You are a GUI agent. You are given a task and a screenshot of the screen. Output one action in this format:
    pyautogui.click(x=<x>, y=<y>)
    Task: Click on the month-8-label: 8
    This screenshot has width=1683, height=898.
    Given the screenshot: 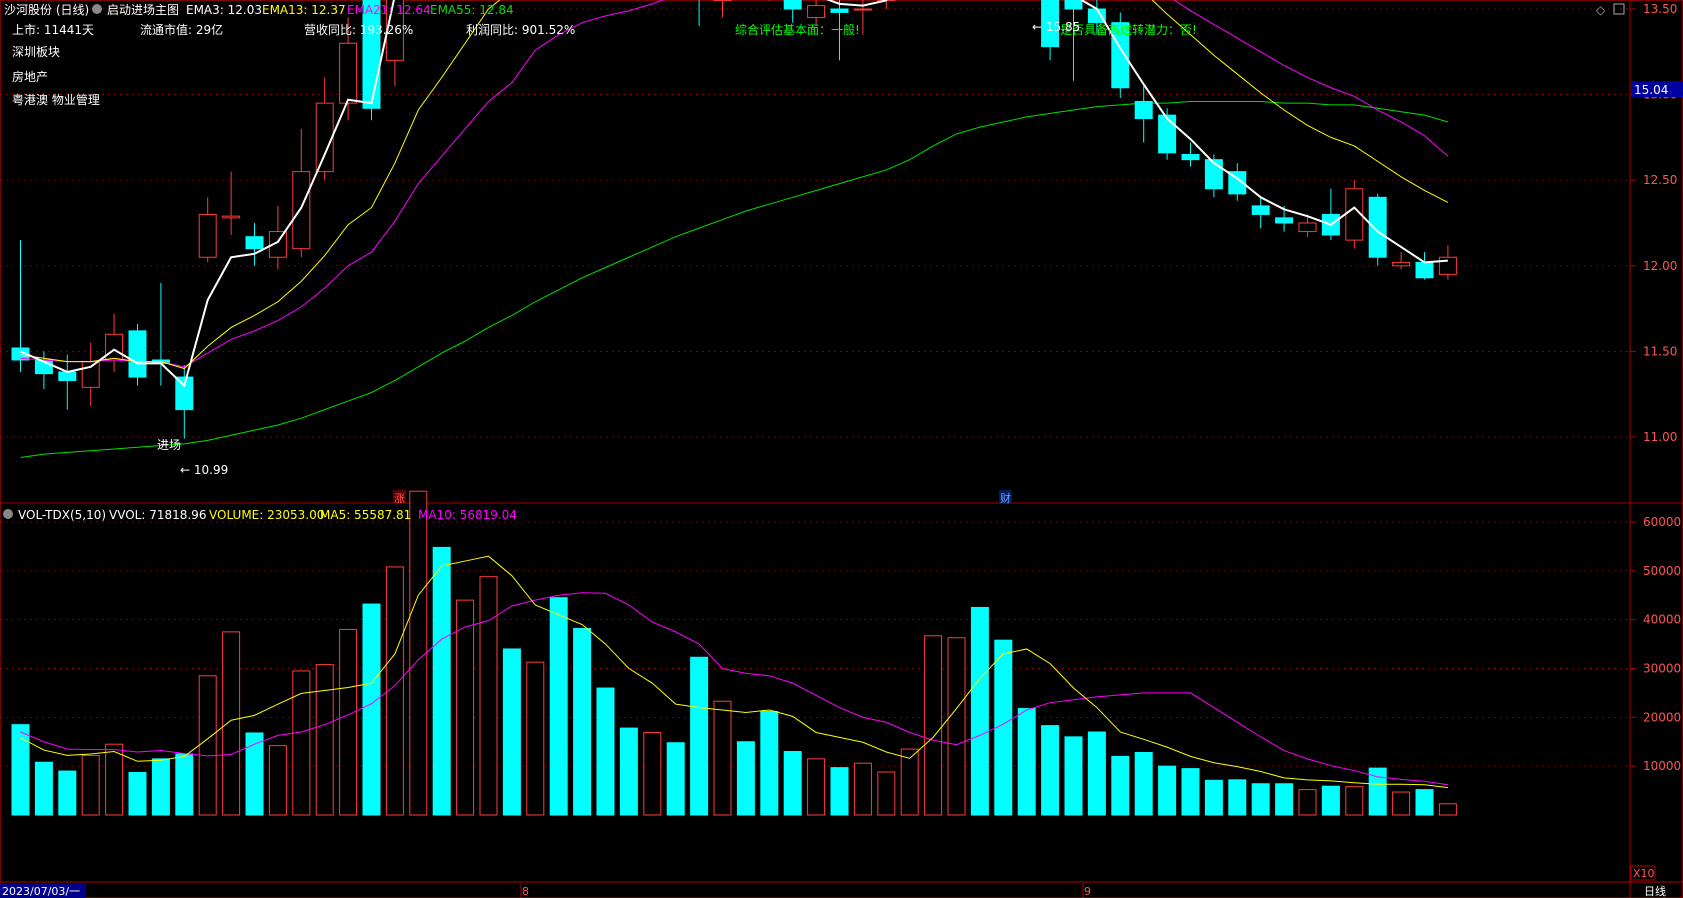 What is the action you would take?
    pyautogui.click(x=525, y=891)
    